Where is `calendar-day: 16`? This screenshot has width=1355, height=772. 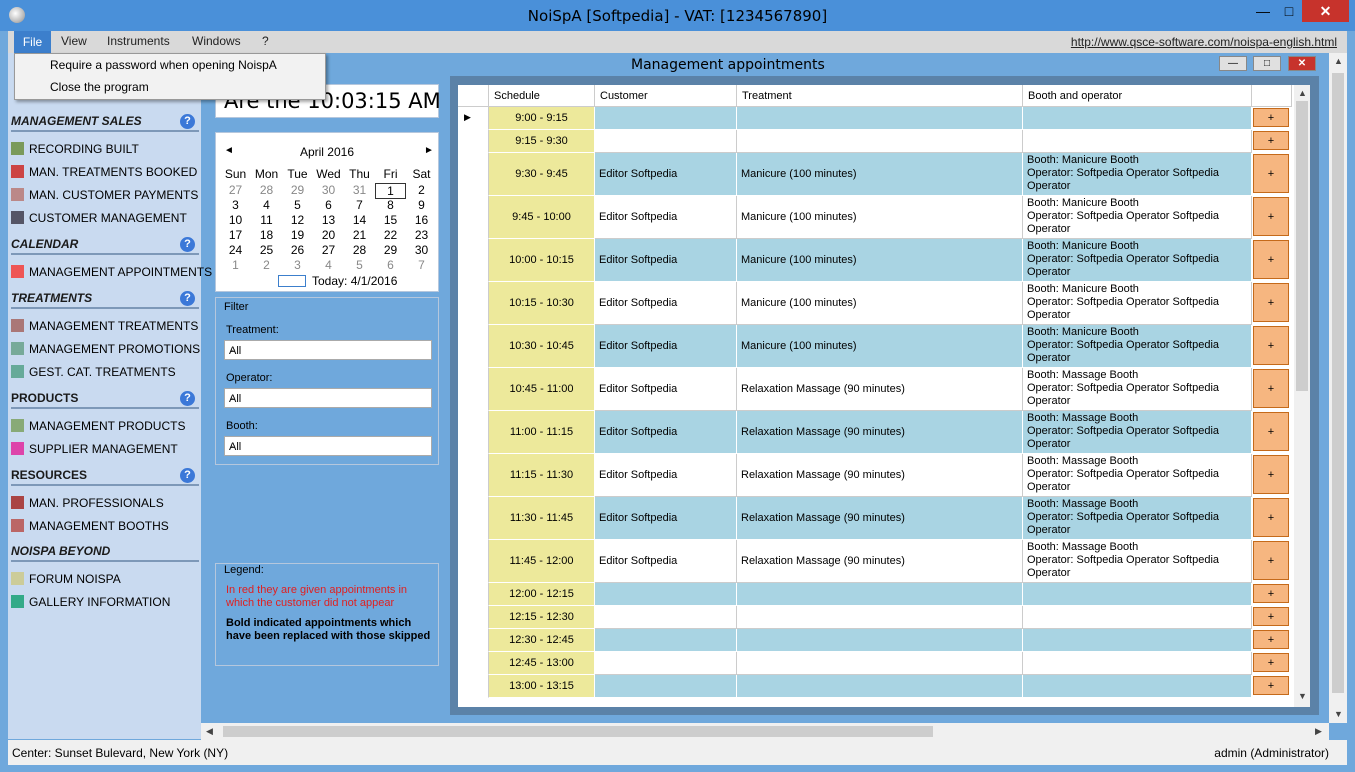
calendar-day: 16 is located at coordinates (421, 220).